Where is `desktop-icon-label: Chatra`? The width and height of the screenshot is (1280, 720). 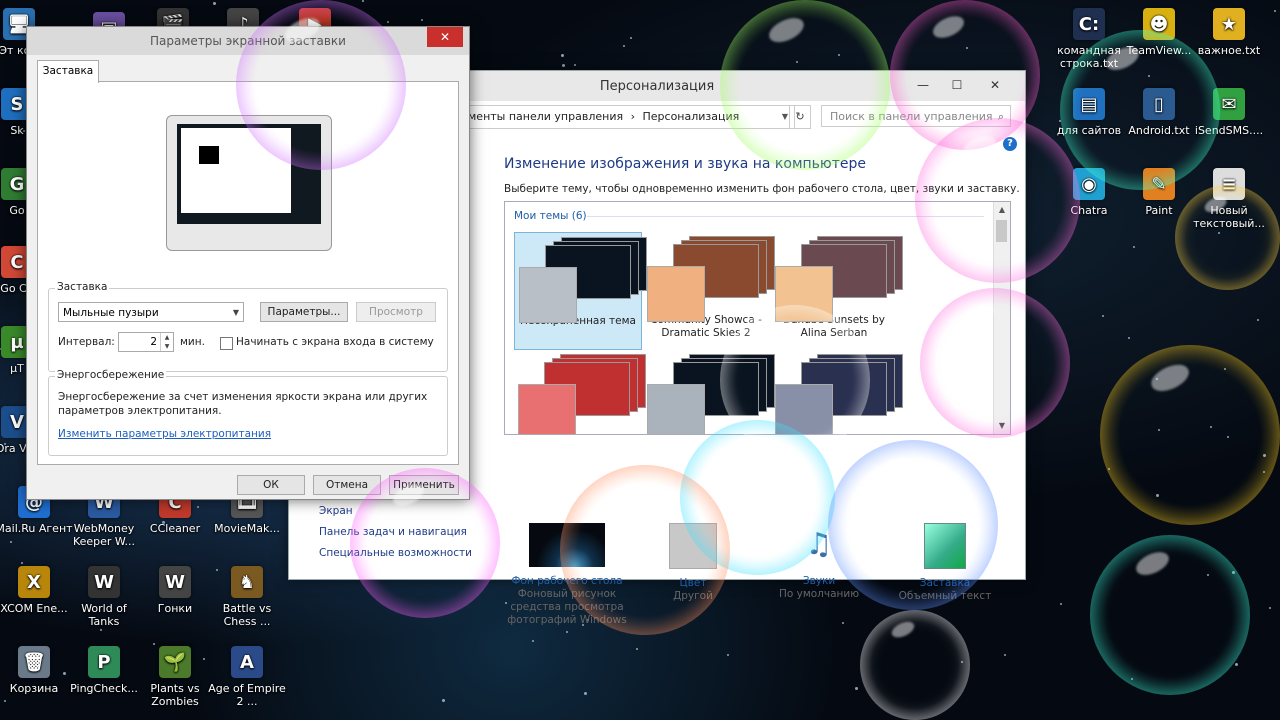
desktop-icon-label: Chatra is located at coordinates (1089, 210).